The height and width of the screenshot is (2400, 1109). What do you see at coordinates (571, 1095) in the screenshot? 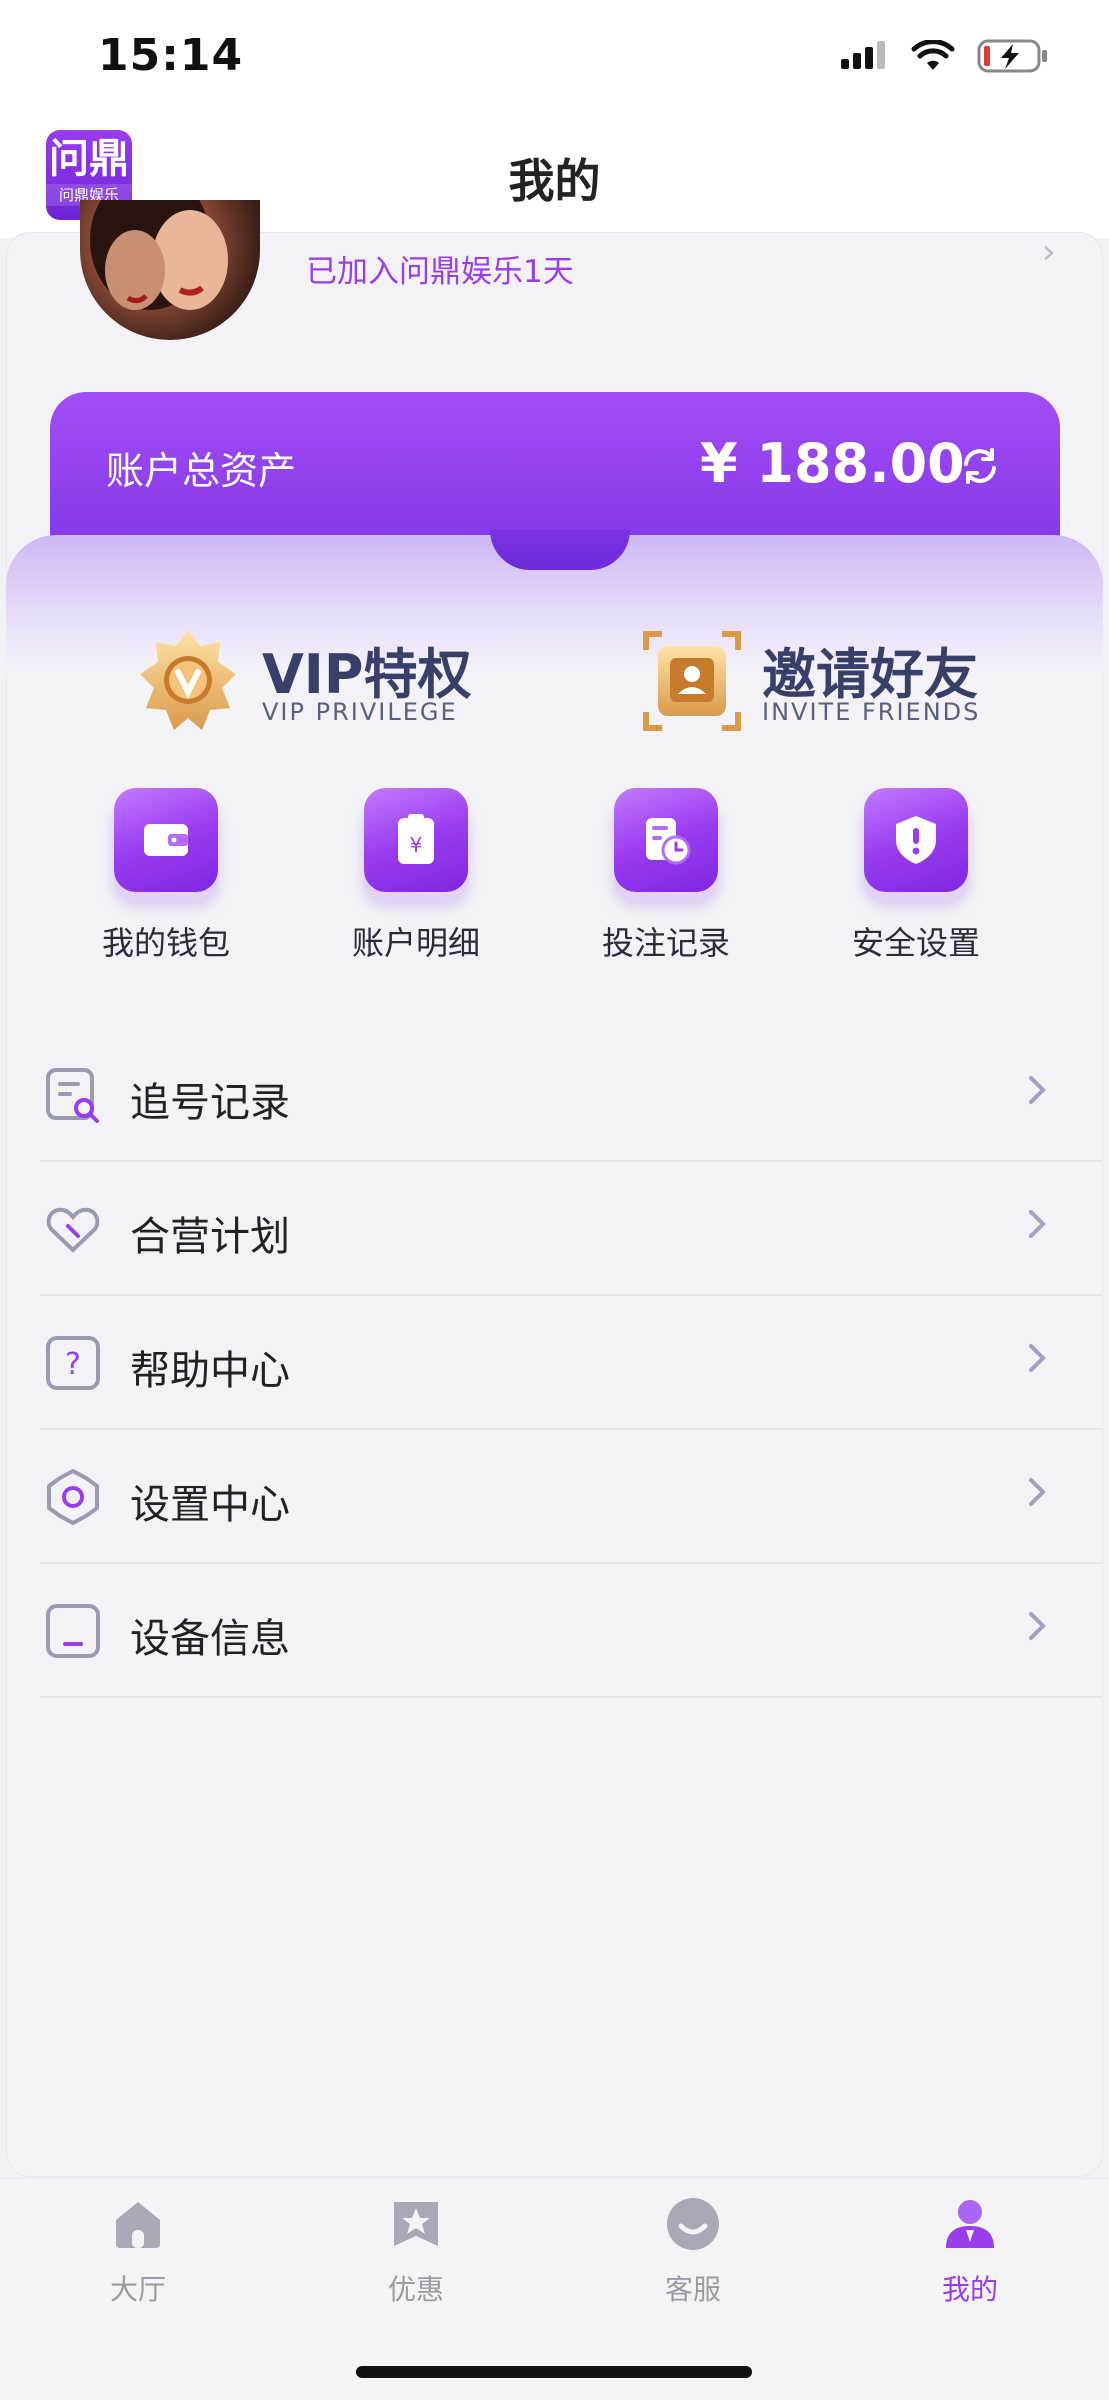
I see `menu-item-chase-record: 追号记录` at bounding box center [571, 1095].